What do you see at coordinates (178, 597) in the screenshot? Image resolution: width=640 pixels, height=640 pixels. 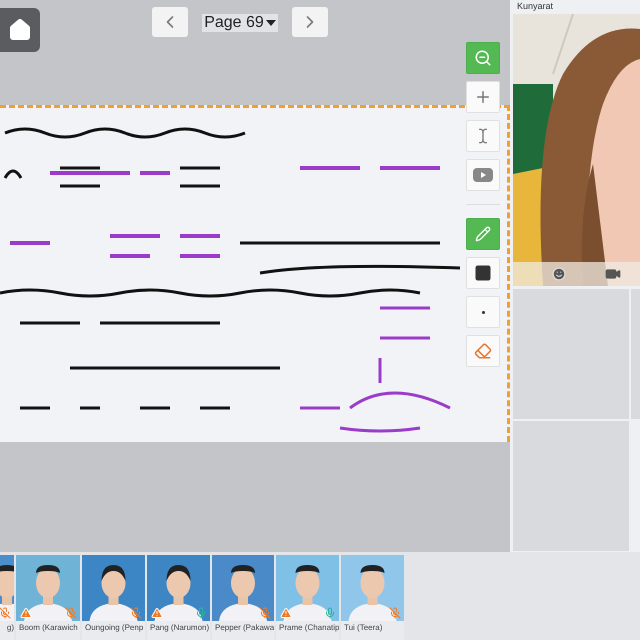 I see `participant-card: Pang (Narumon)` at bounding box center [178, 597].